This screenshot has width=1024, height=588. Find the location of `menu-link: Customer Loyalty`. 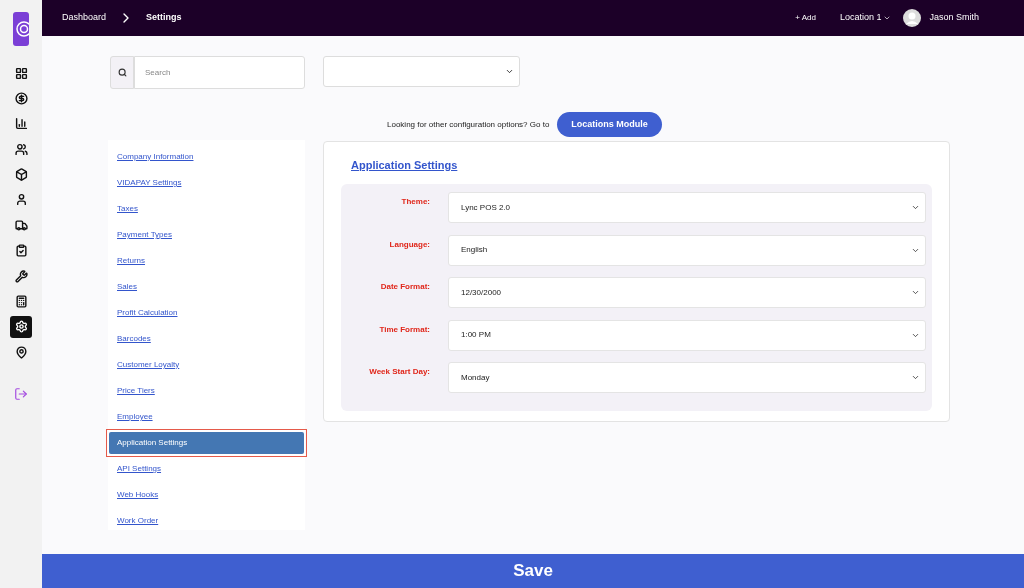

menu-link: Customer Loyalty is located at coordinates (148, 365).